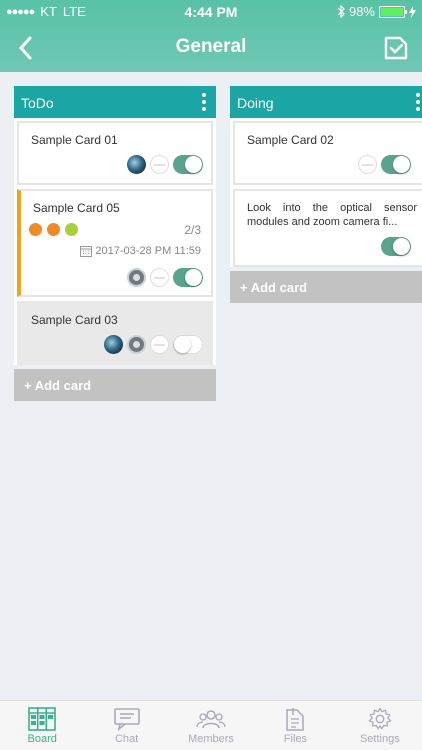 This screenshot has height=750, width=422. Describe the element at coordinates (341, 11) in the screenshot. I see `bluetooth-icon` at that location.